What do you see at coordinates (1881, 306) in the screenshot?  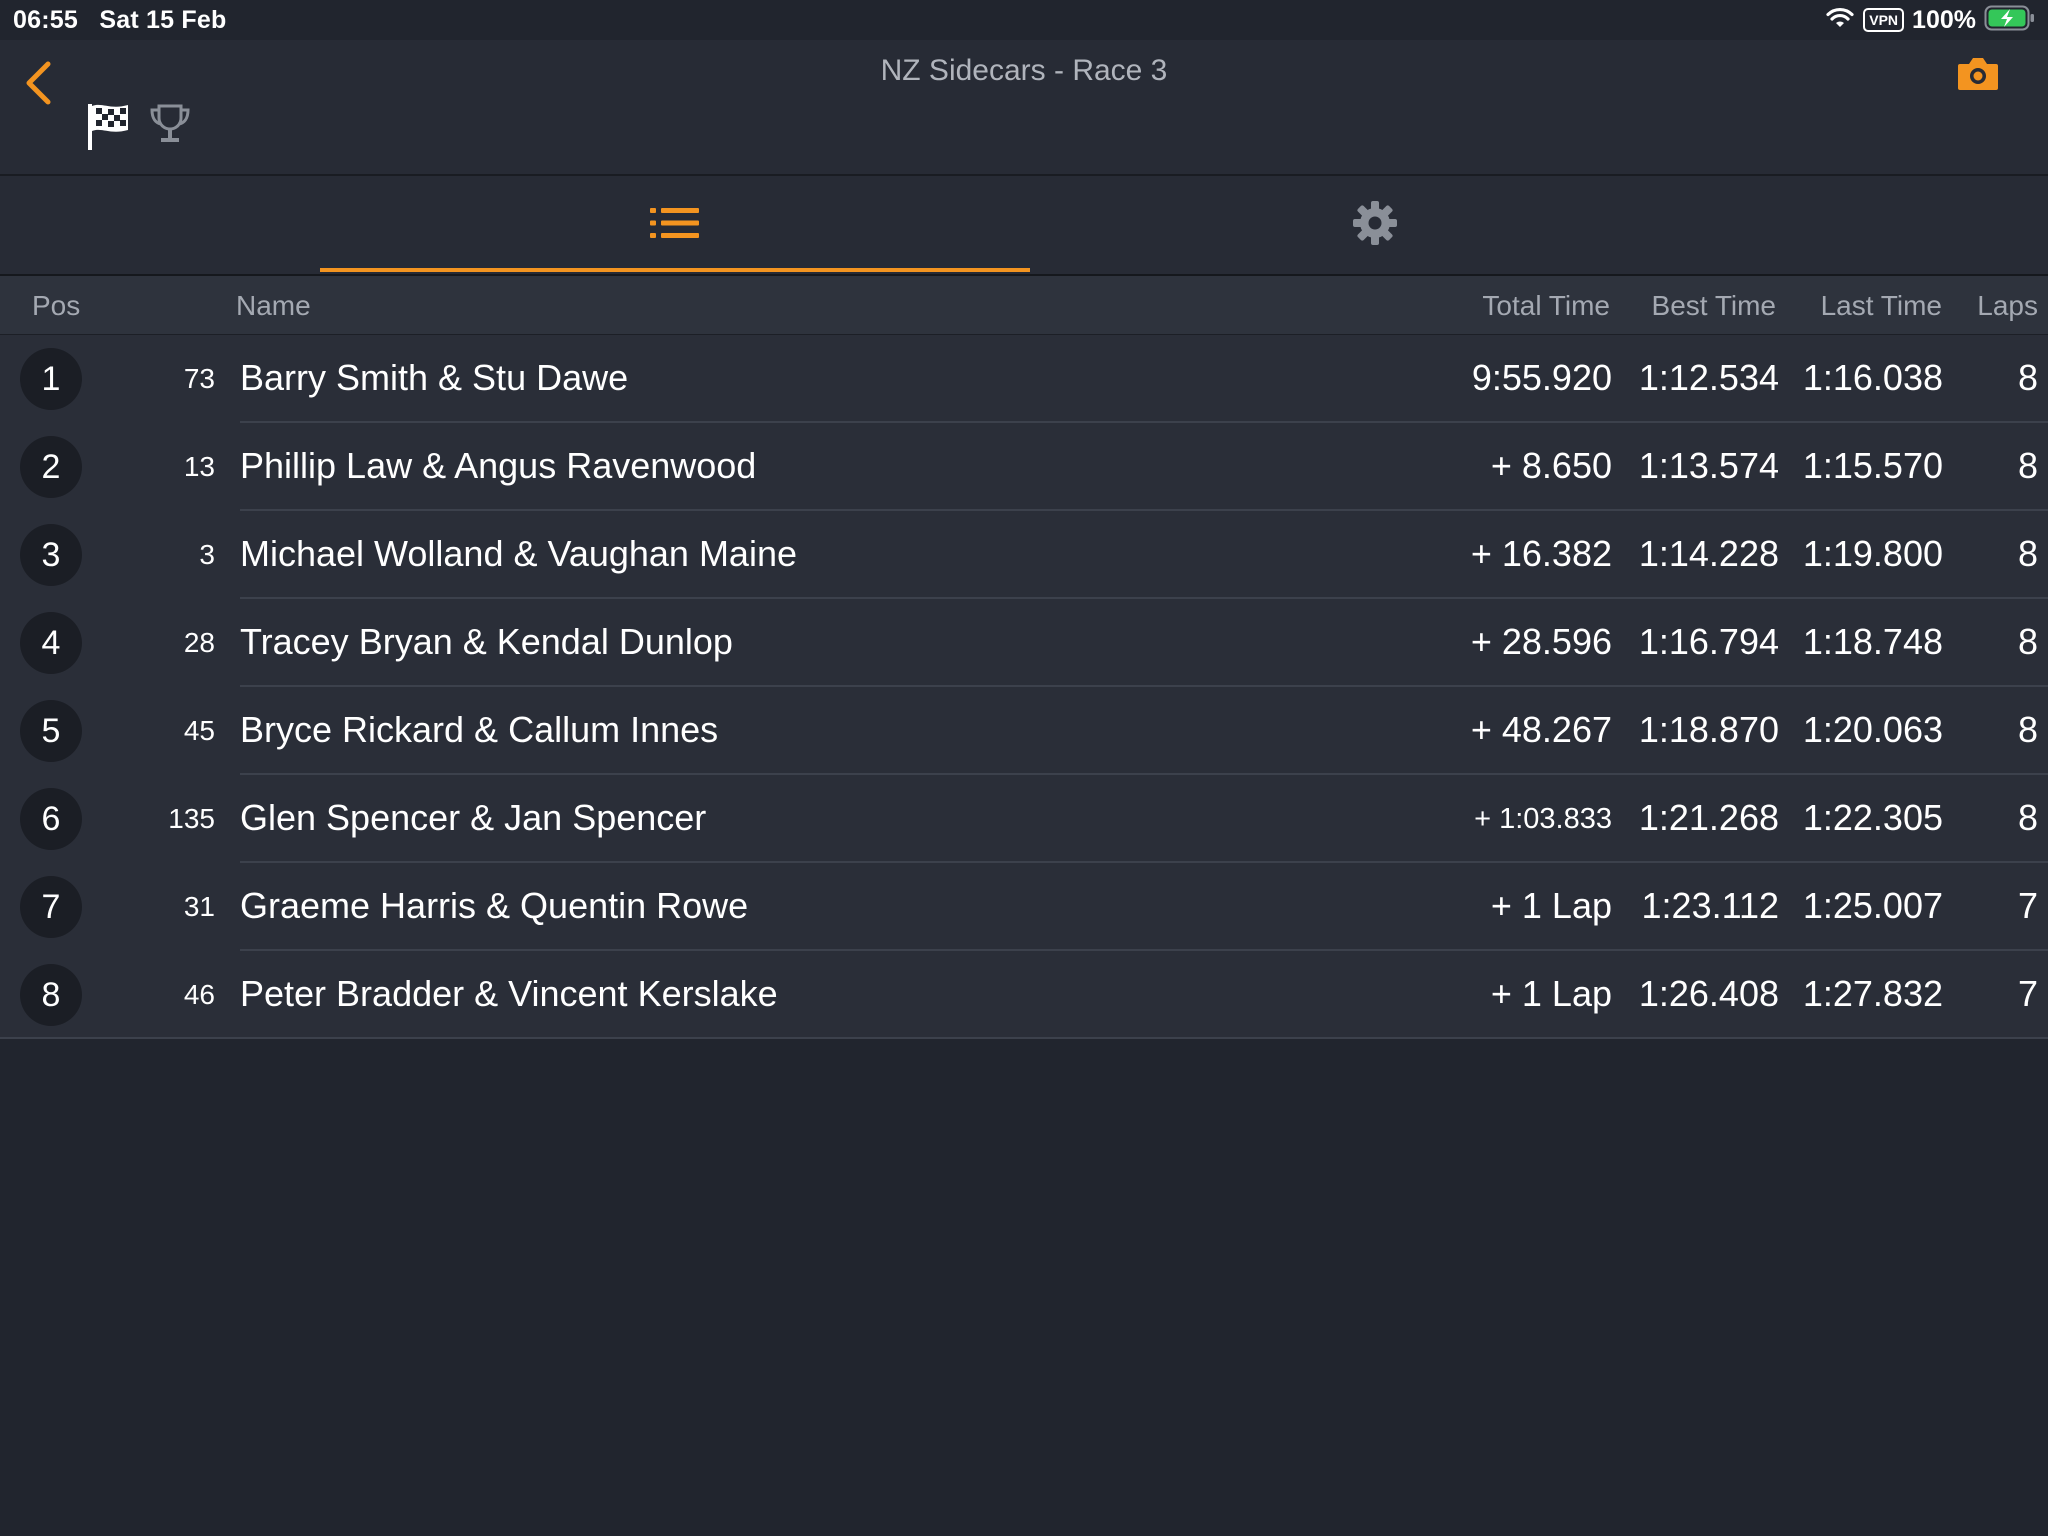 I see `column-header-last-time: Last Time` at bounding box center [1881, 306].